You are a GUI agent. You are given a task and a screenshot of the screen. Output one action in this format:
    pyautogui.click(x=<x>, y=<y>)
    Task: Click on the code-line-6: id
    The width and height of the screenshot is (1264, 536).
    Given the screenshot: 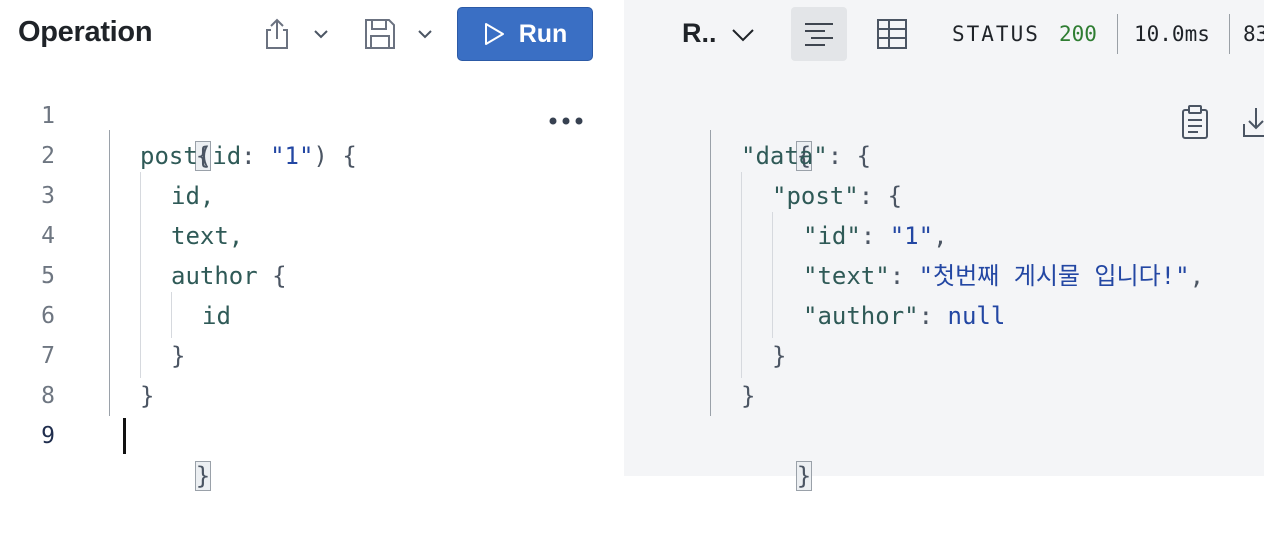 What is the action you would take?
    pyautogui.click(x=216, y=316)
    